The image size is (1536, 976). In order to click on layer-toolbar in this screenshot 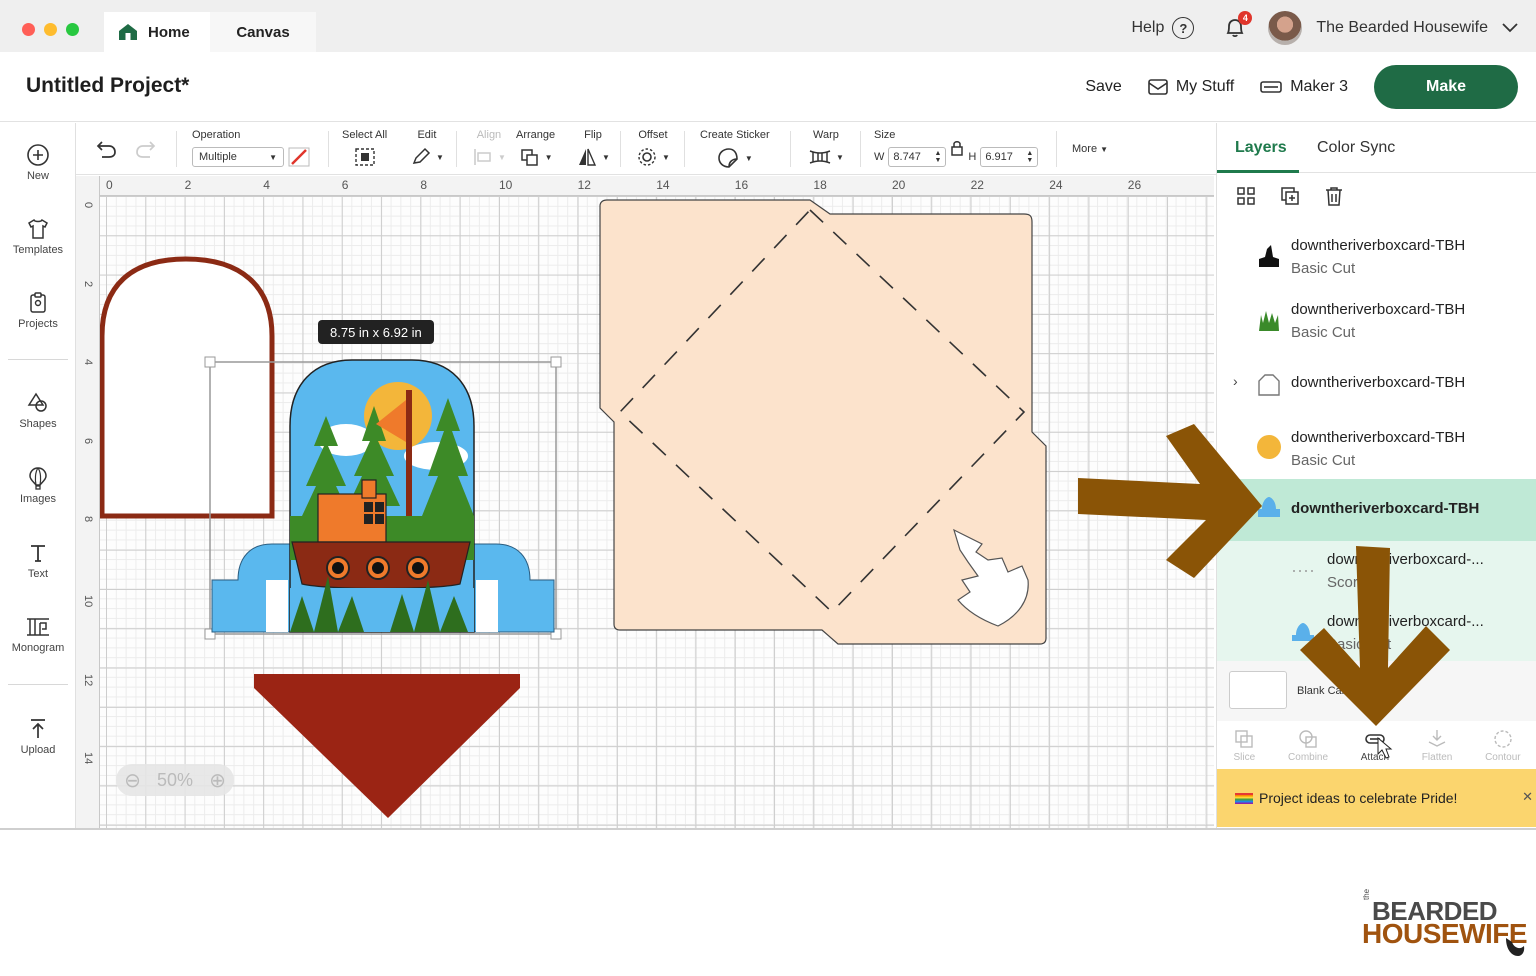, I will do `click(1290, 196)`.